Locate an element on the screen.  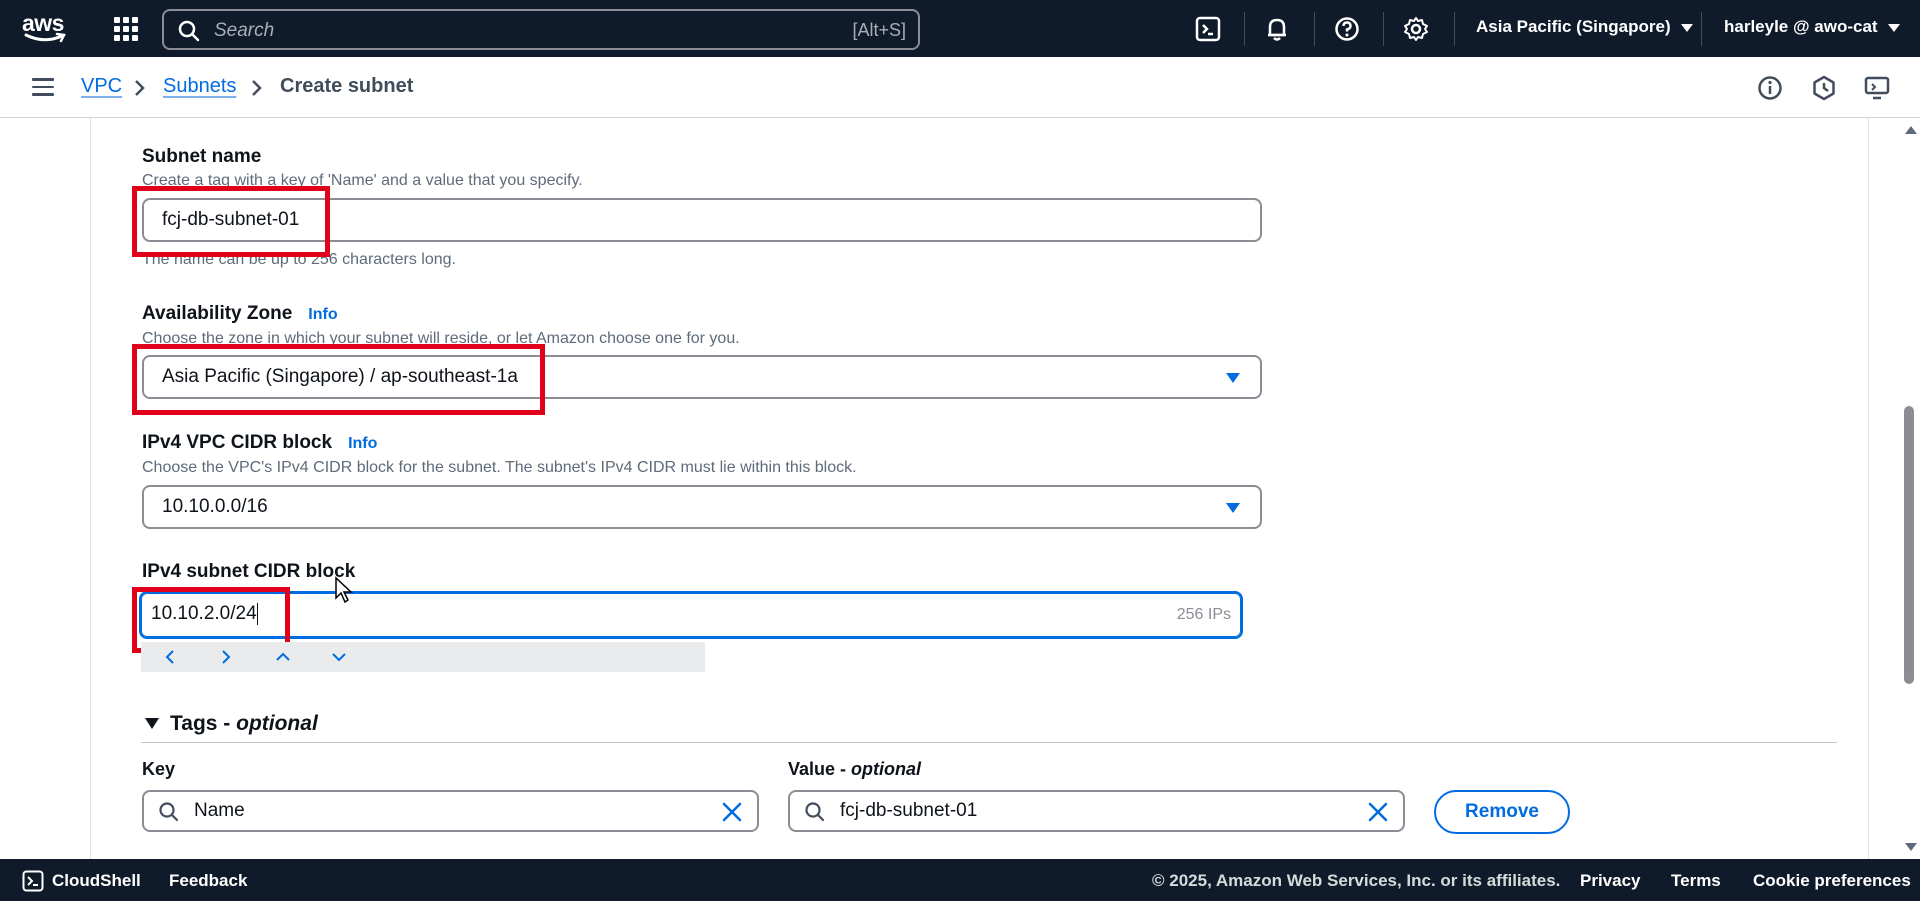
tag-value-label-prefix: Value - is located at coordinates (820, 769).